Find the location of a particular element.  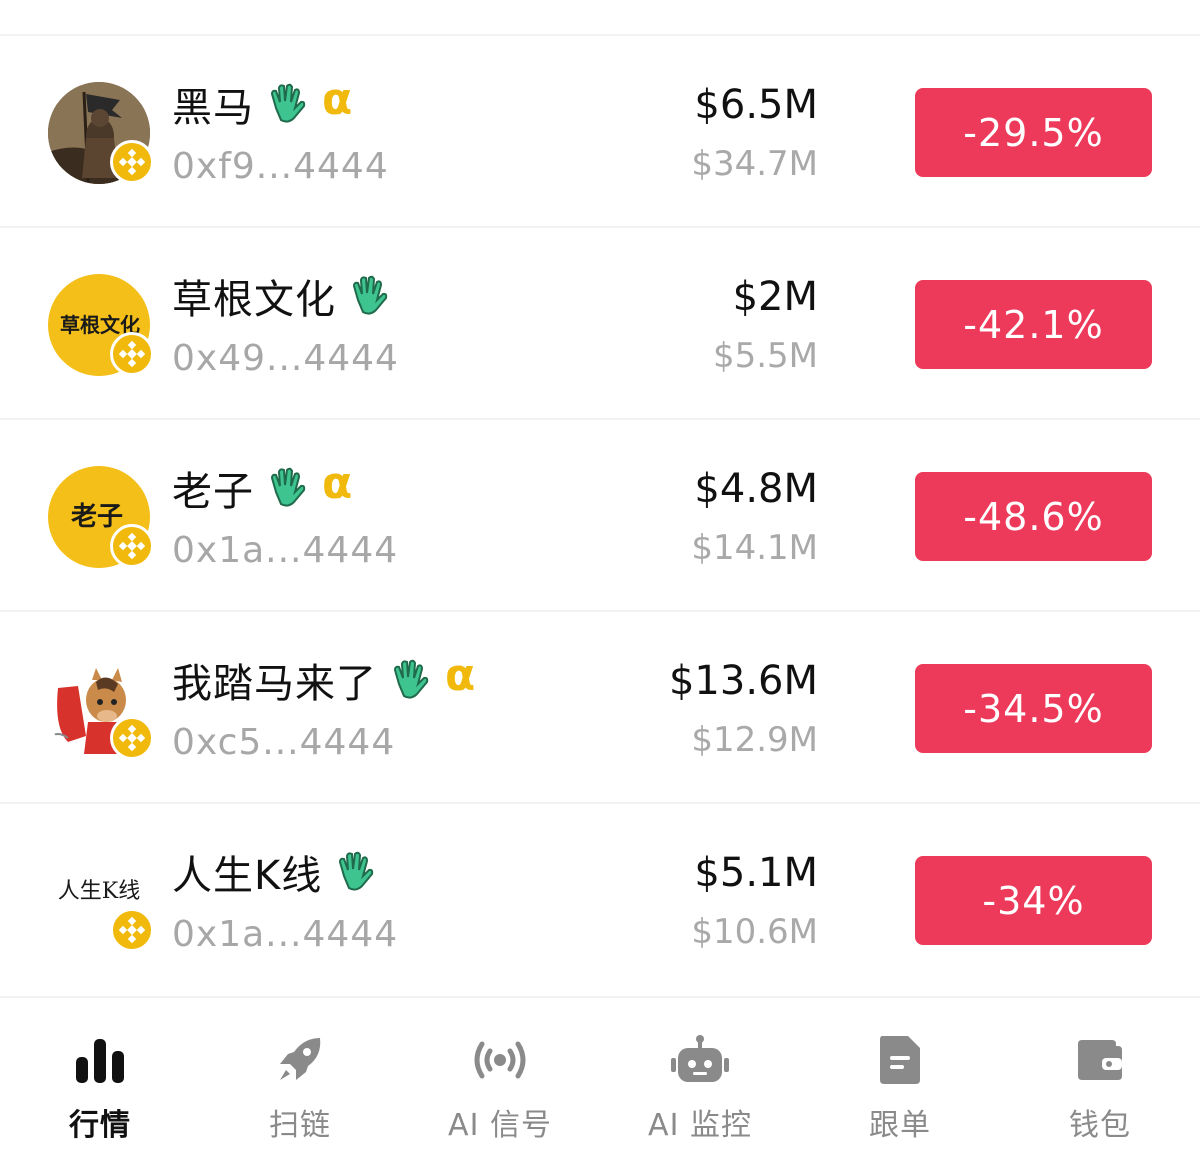

bottom-nav: 行情 扫链 AI 信号 AI 监控 跟单 钱包 is located at coordinates (600, 1074).